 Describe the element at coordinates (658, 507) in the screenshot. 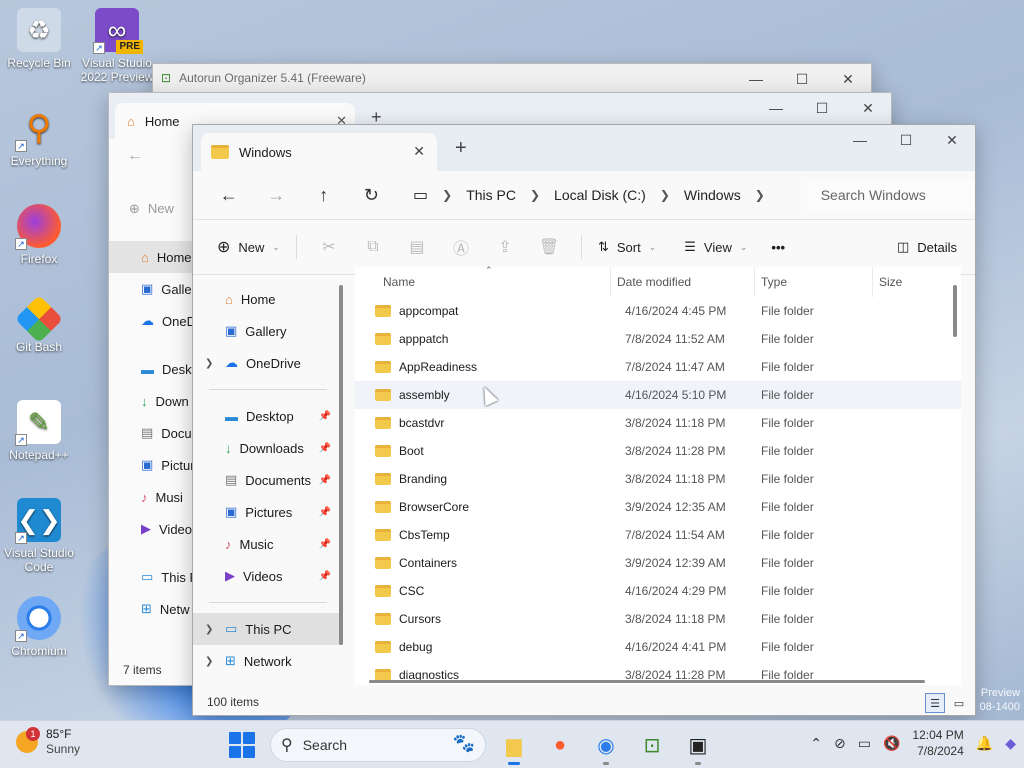

I see `table-row: BrowserCore 3/9/2024 12:35 AM File folder` at that location.